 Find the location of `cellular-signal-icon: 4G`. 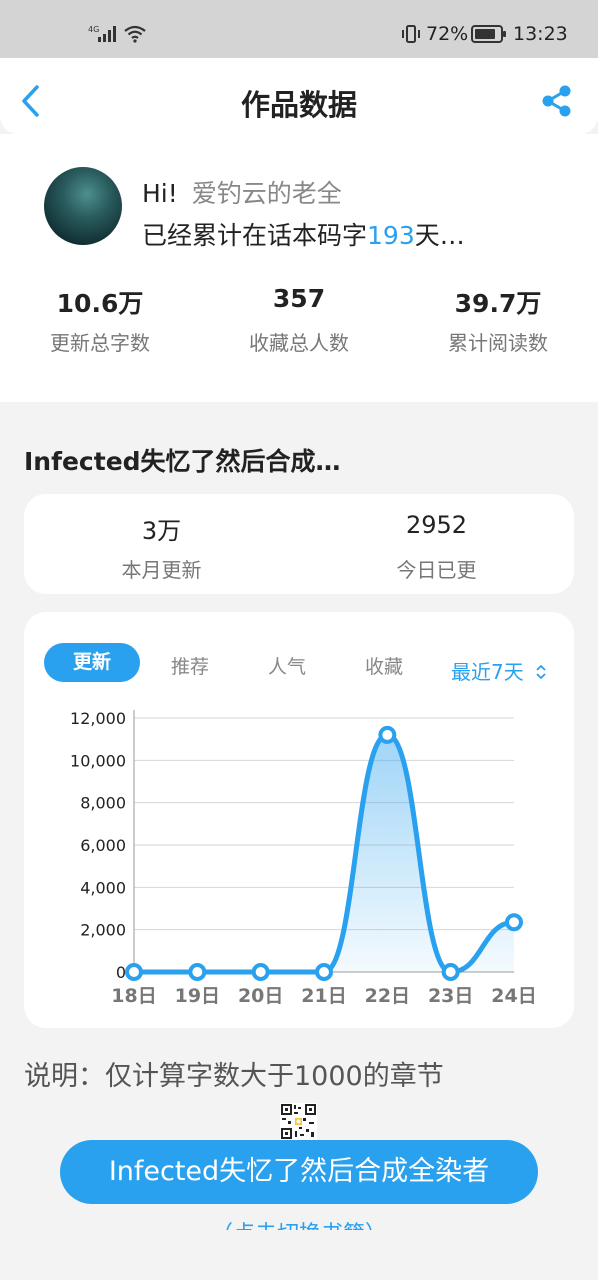

cellular-signal-icon: 4G is located at coordinates (103, 36).